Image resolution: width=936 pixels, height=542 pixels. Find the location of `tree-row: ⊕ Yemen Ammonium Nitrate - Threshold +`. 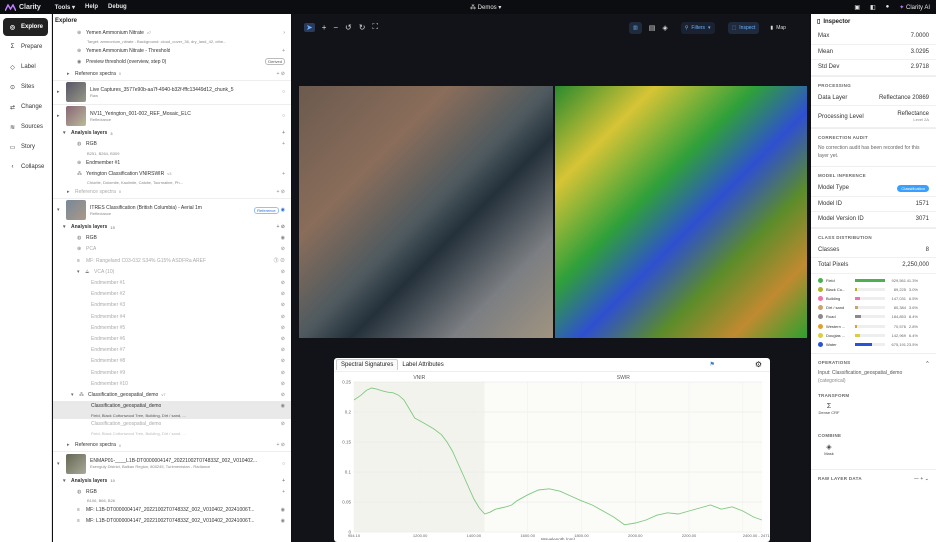

tree-row: ⊕ Yemen Ammonium Nitrate - Threshold + is located at coordinates (172, 50).